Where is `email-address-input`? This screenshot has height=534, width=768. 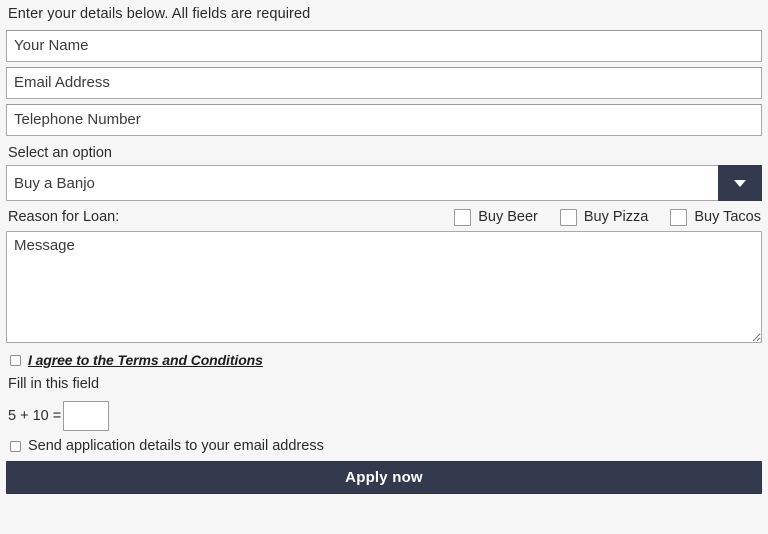 email-address-input is located at coordinates (384, 82).